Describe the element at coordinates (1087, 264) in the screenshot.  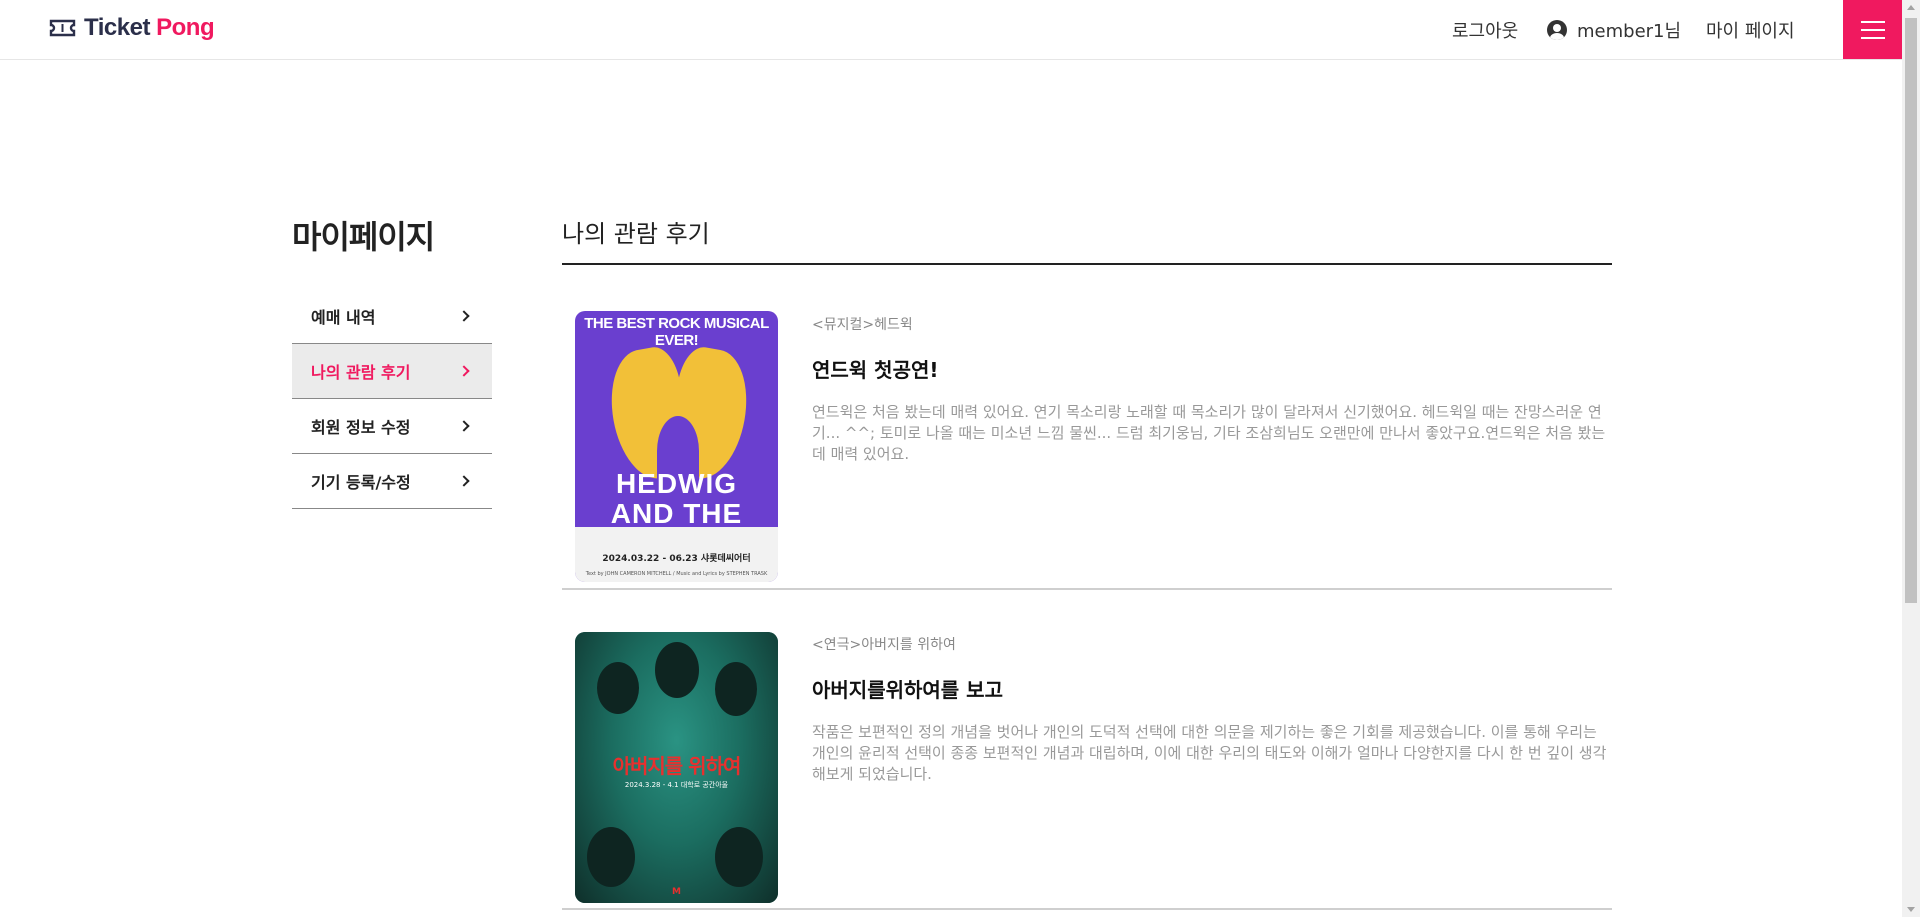
I see `title-divider` at that location.